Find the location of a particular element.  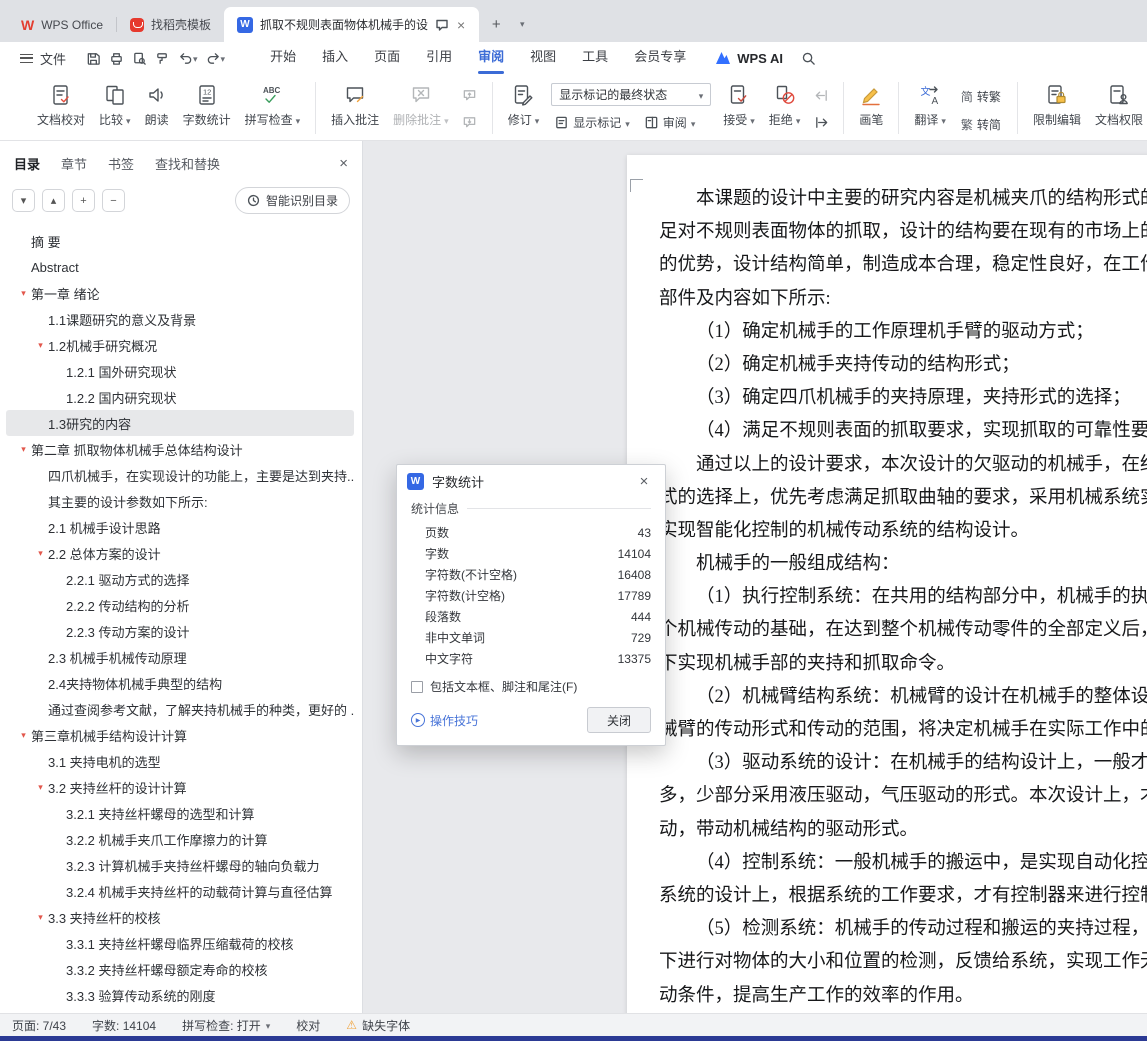

new-tab-button: + is located at coordinates (496, 24).